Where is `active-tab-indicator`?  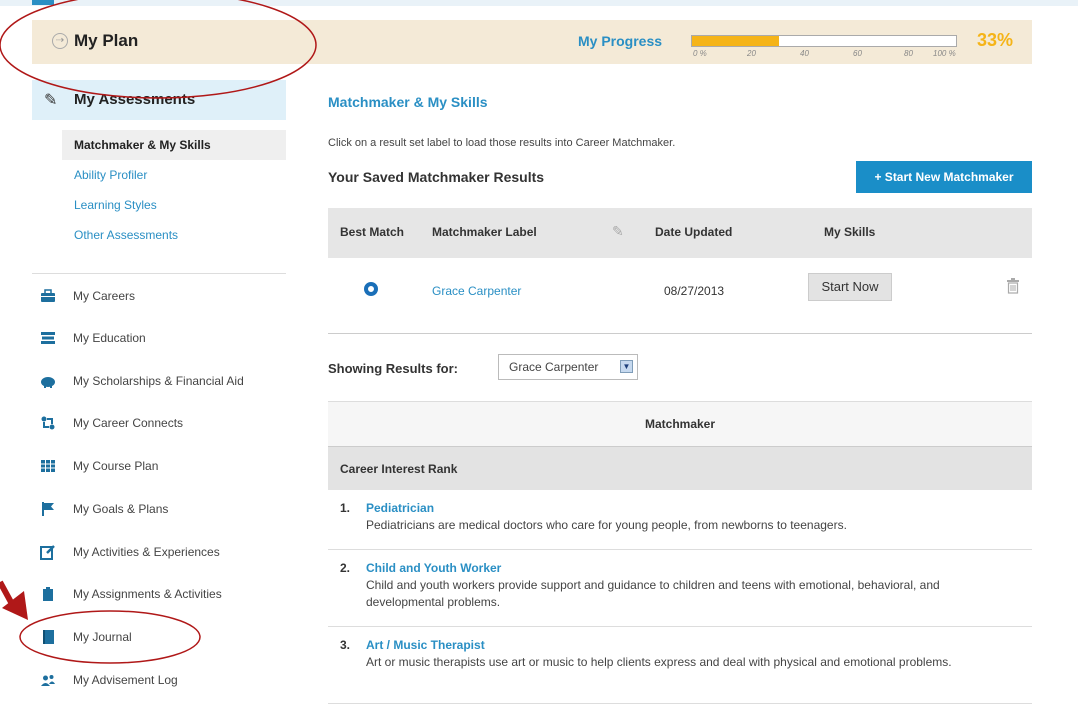
active-tab-indicator is located at coordinates (43, 2).